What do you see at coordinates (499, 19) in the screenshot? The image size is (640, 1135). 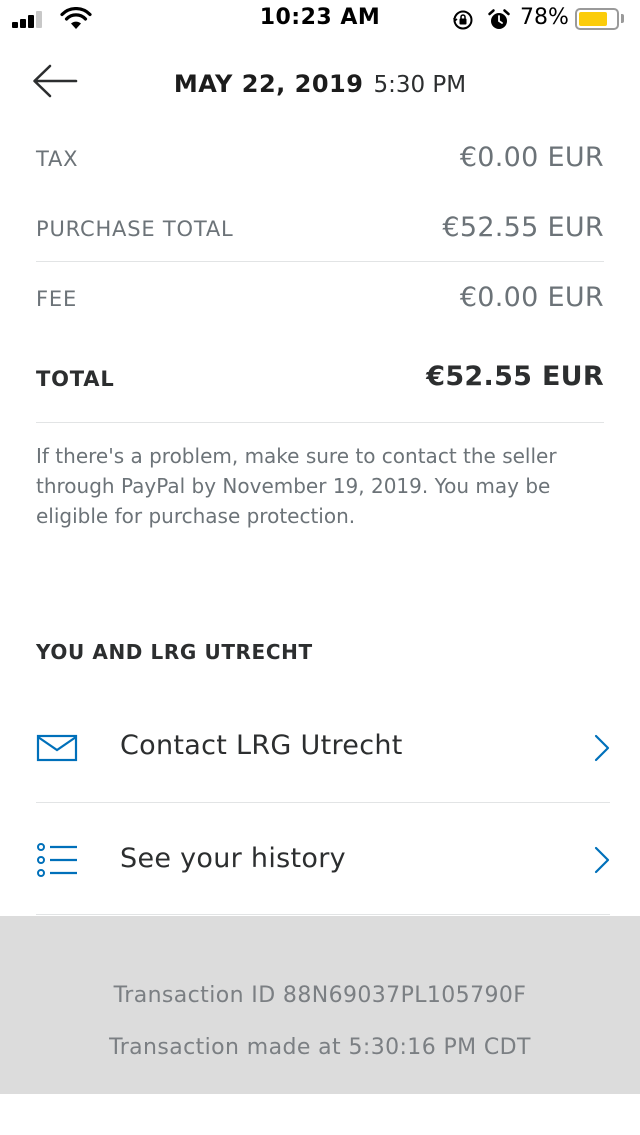 I see `alarm-clock-icon` at bounding box center [499, 19].